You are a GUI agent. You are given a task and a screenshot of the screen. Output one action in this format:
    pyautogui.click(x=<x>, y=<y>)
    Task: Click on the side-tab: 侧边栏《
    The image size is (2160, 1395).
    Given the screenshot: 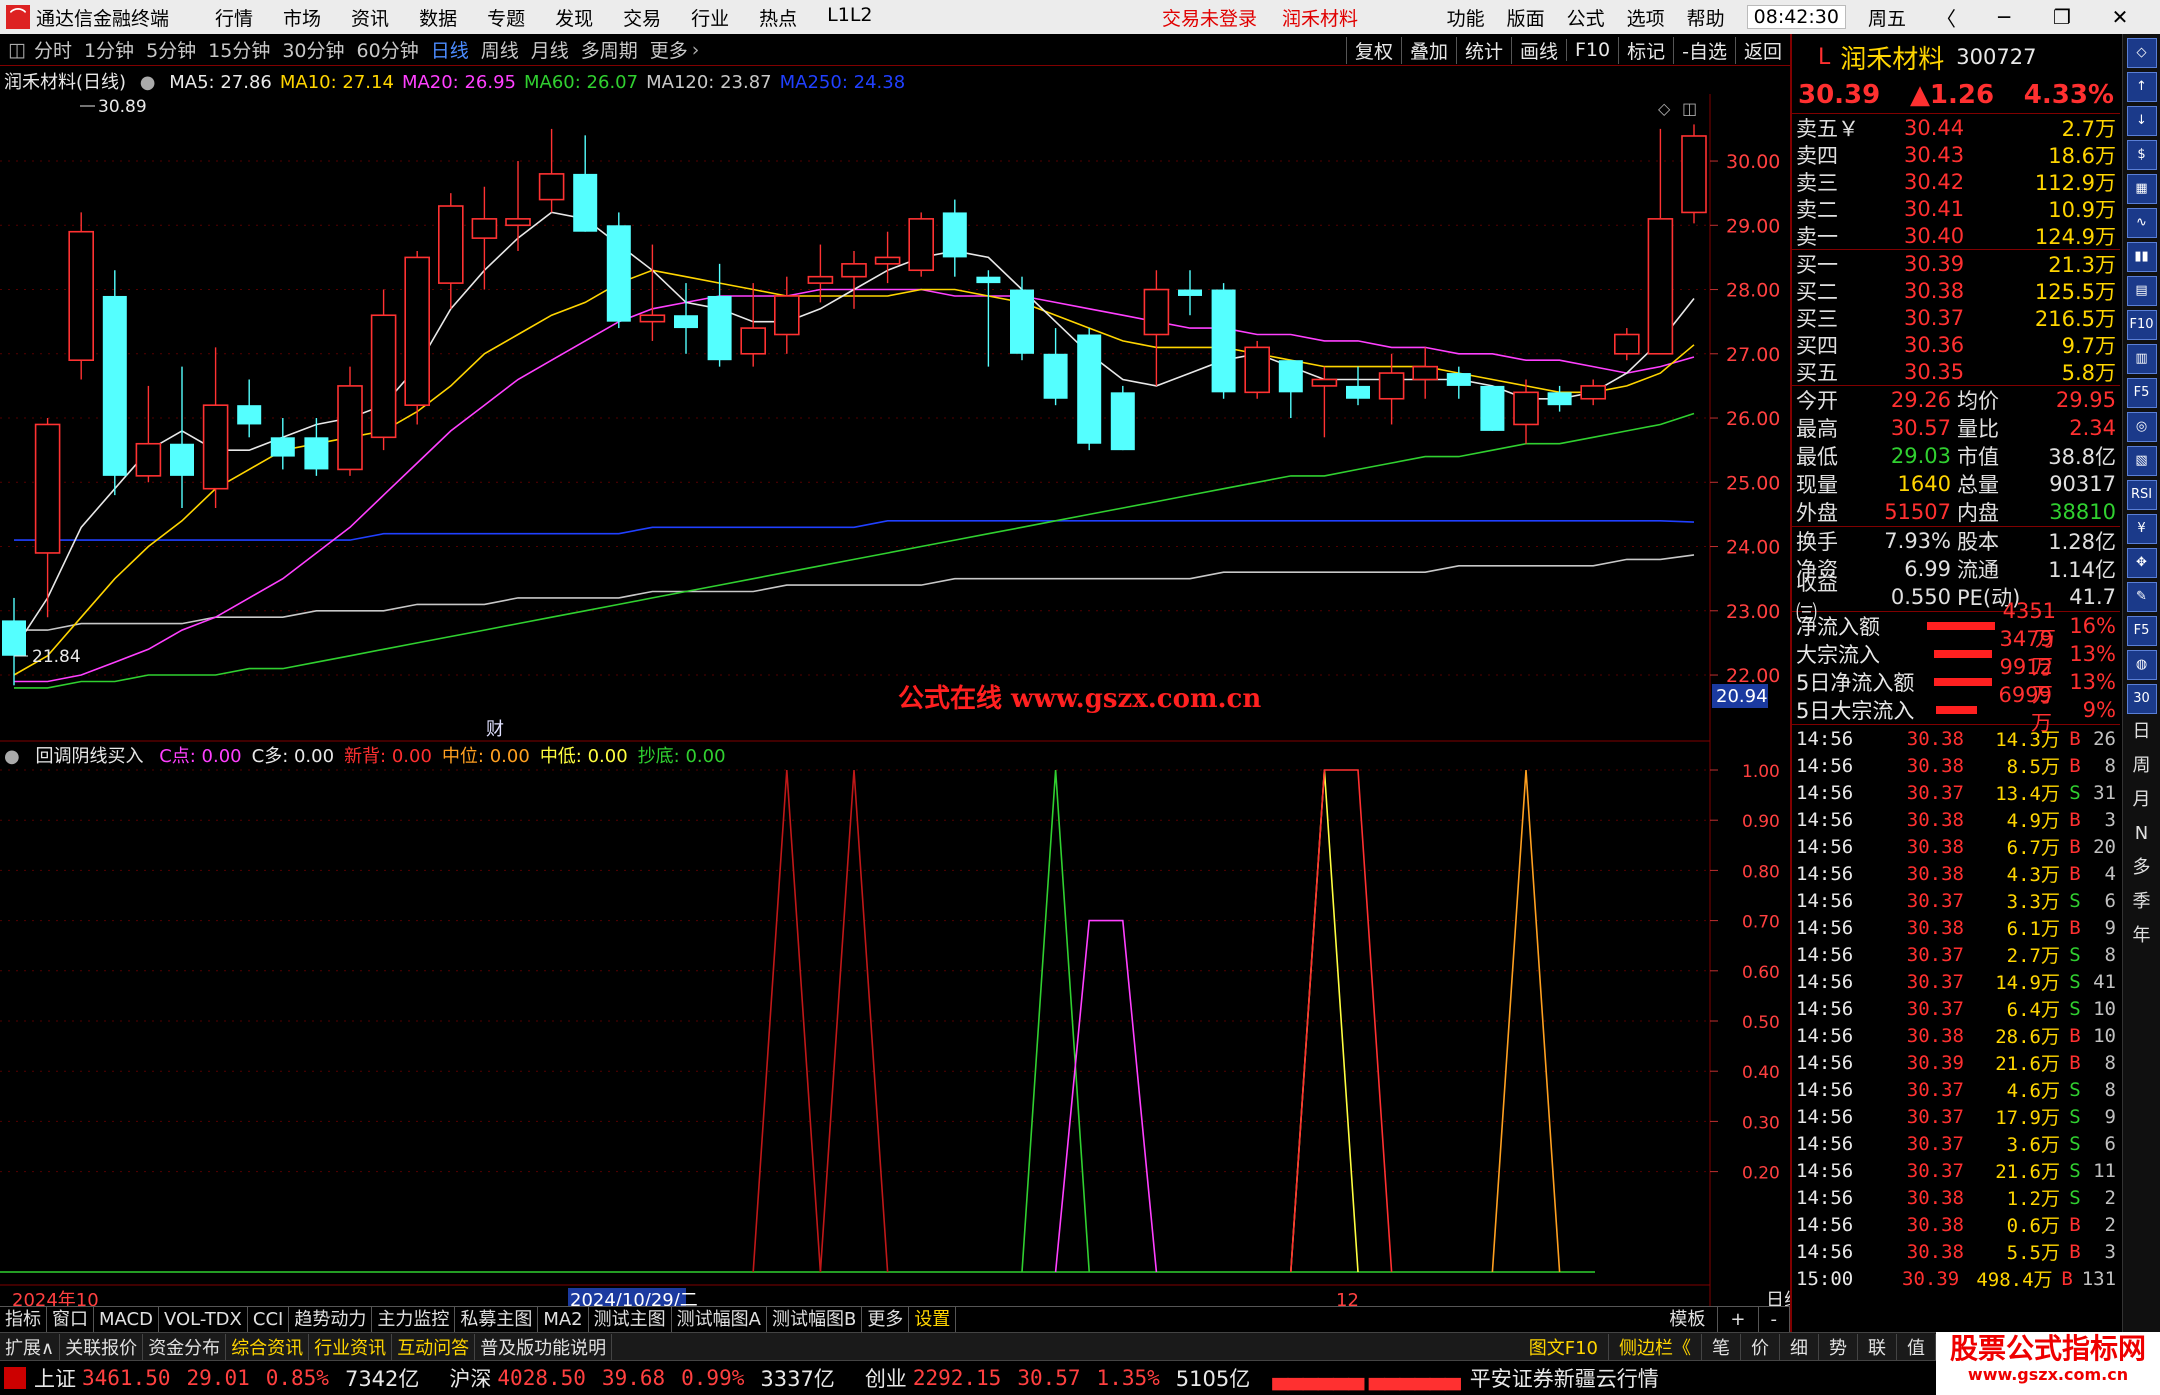 What is the action you would take?
    pyautogui.click(x=1655, y=1346)
    